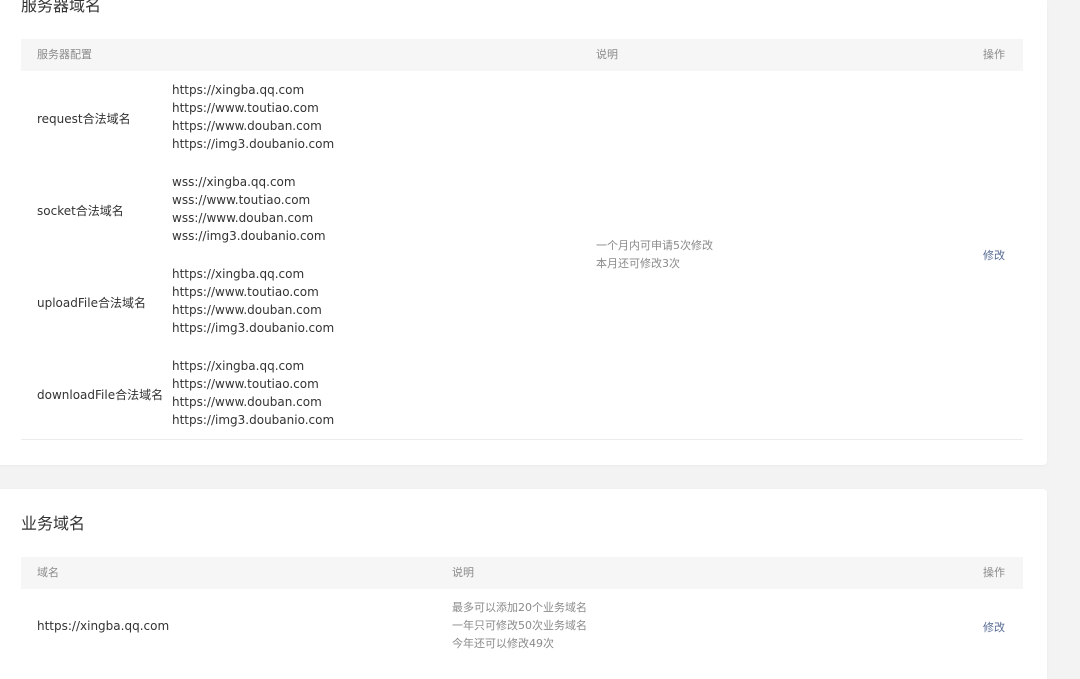 The image size is (1080, 679). What do you see at coordinates (503, 643) in the screenshot?
I see `note-line: 今年还可以修改49次` at bounding box center [503, 643].